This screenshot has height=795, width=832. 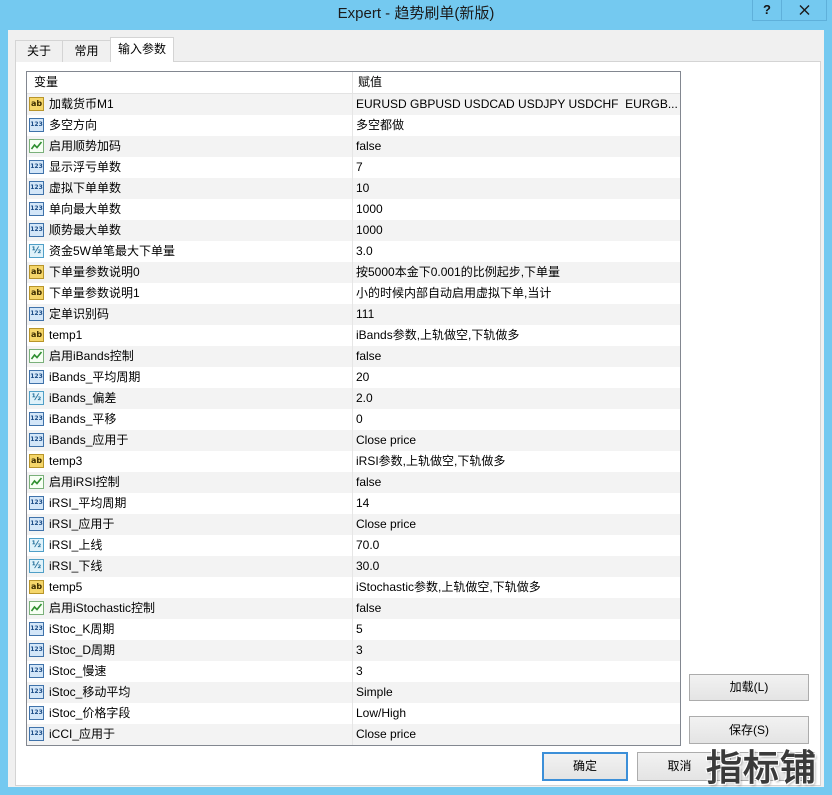 I want to click on row-value: iStochastic参数,上轨做空,下轨做多, so click(x=516, y=587).